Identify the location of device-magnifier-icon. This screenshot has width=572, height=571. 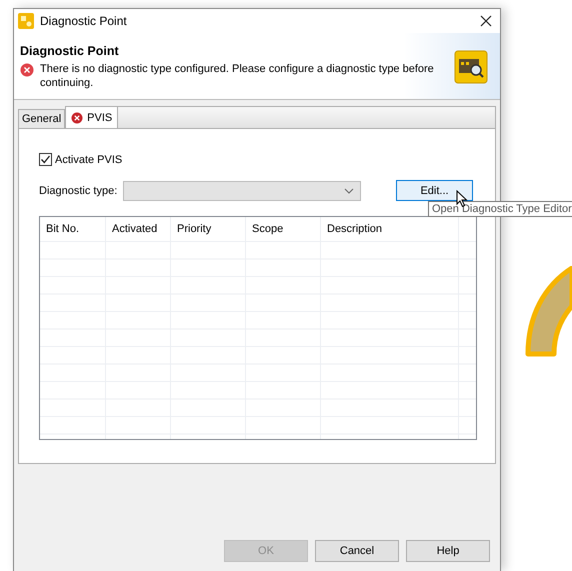
(471, 67).